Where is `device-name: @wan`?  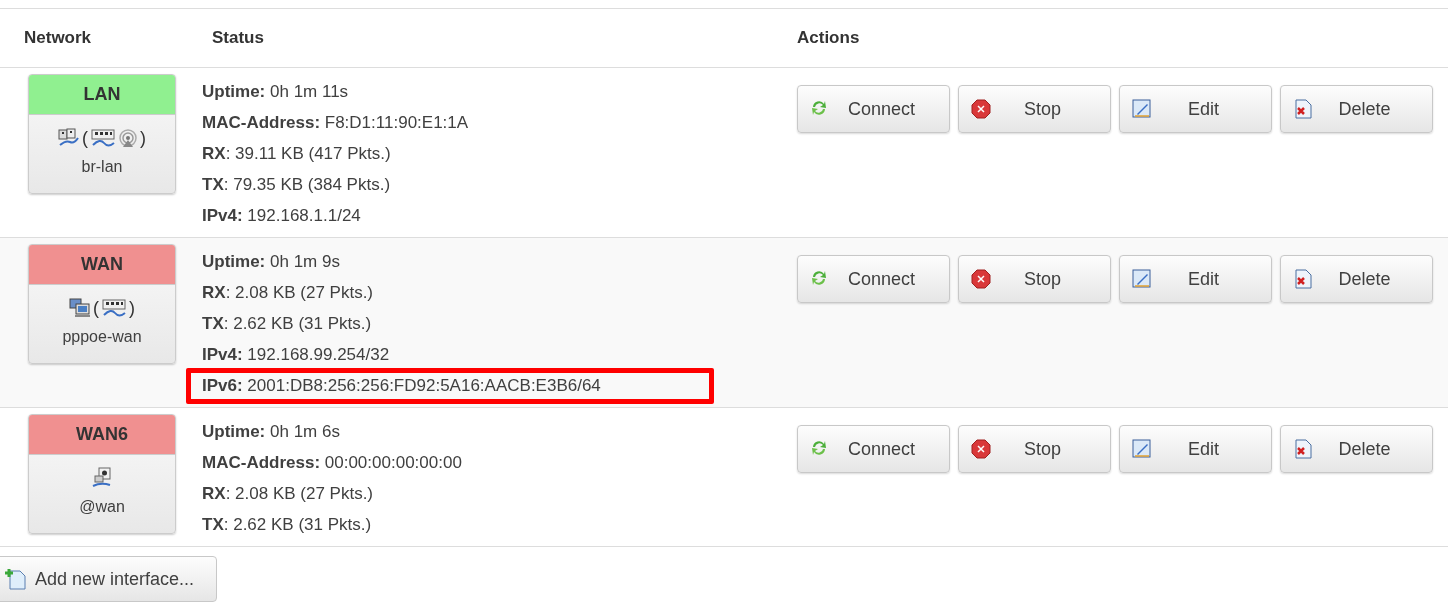 device-name: @wan is located at coordinates (102, 507).